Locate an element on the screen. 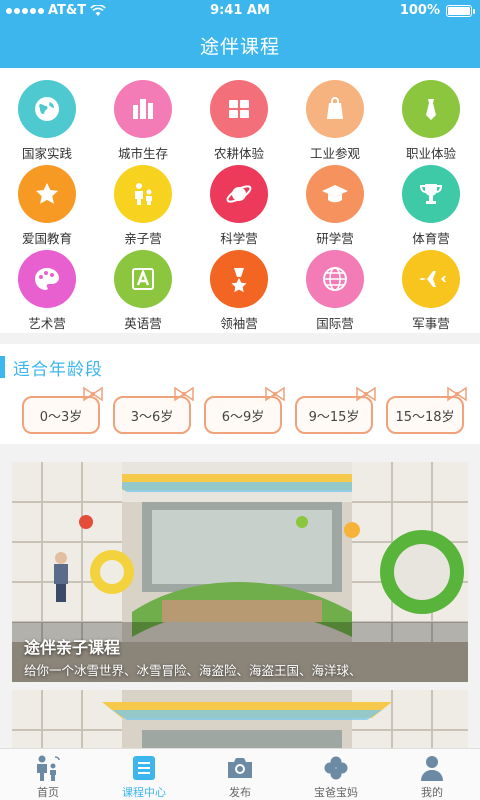 The image size is (480, 800). course-book-icon is located at coordinates (144, 768).